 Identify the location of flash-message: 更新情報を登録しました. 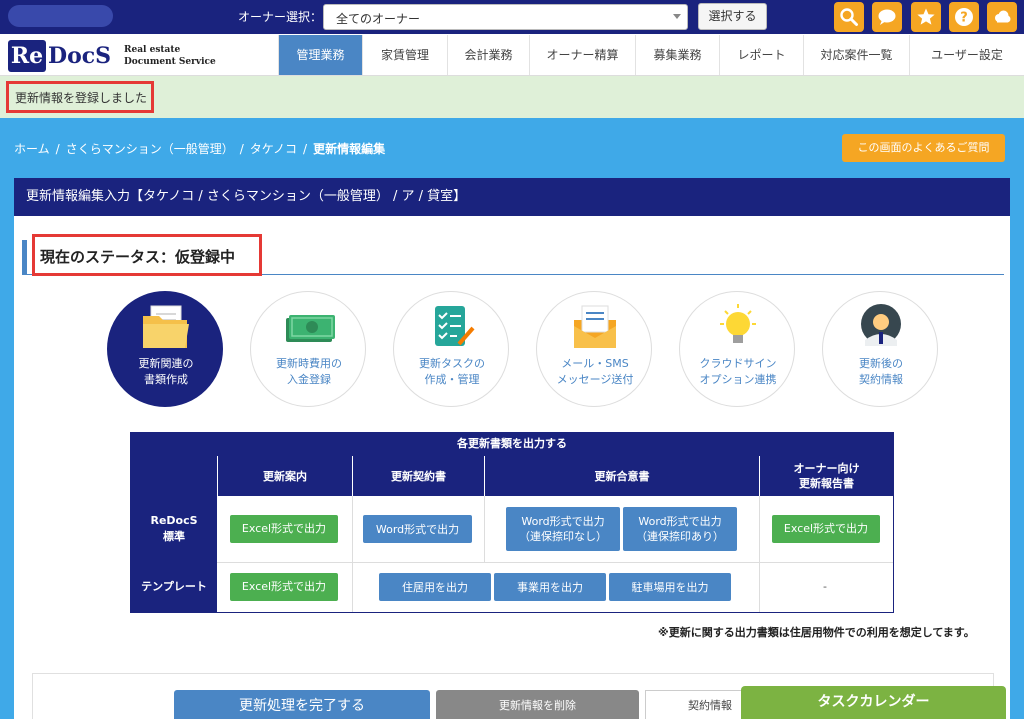
(80, 97).